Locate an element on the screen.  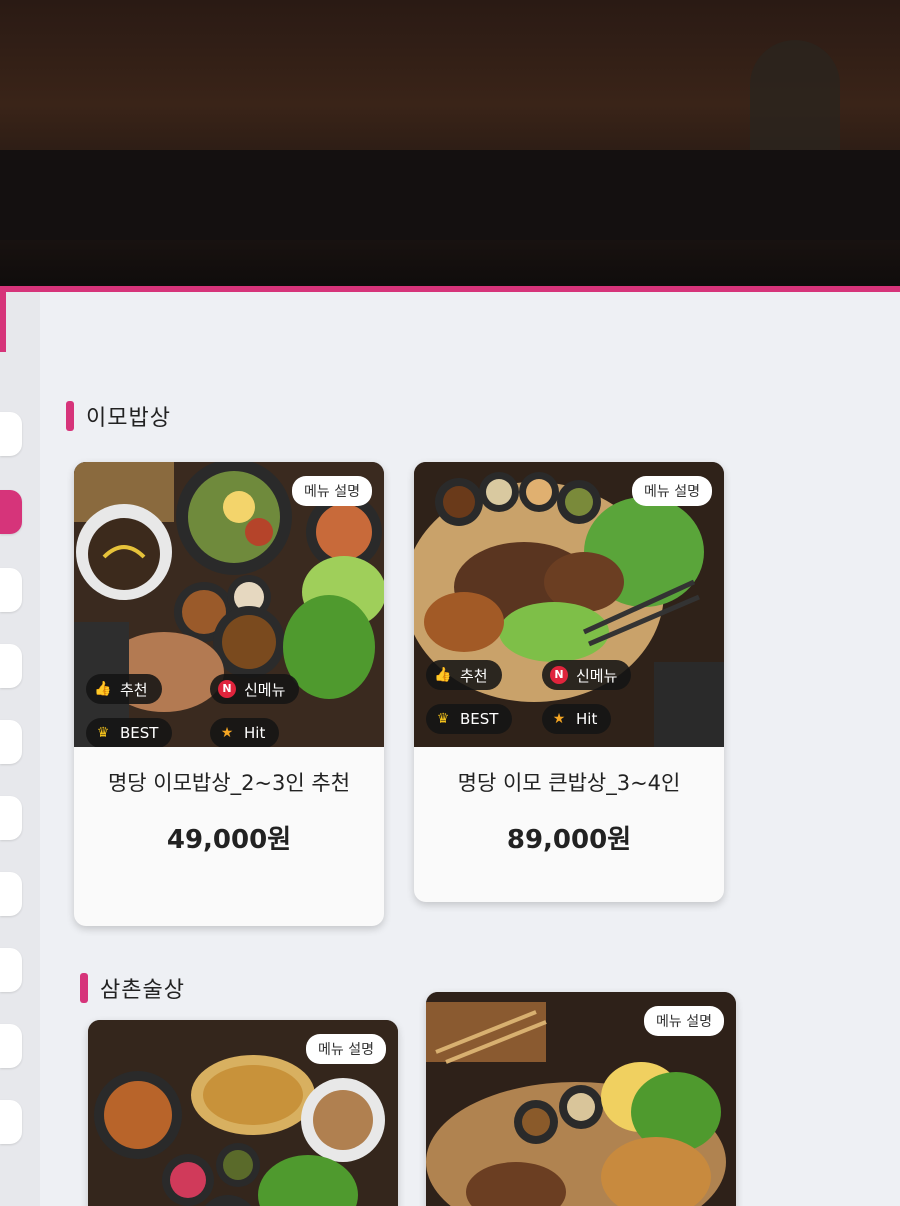
section-title-text: 이모밥상 is located at coordinates (128, 418).